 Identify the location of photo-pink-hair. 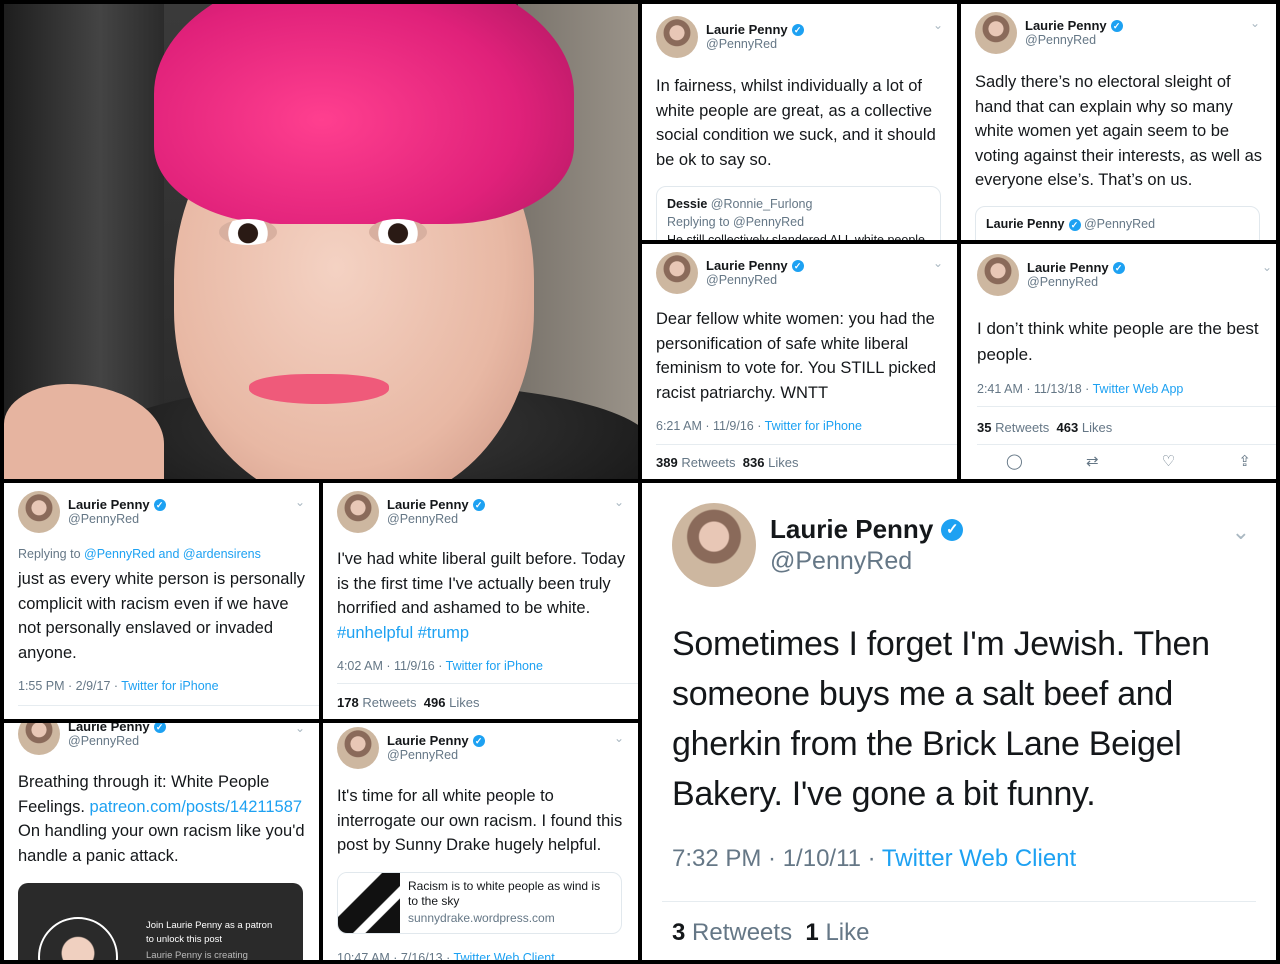
(364, 114).